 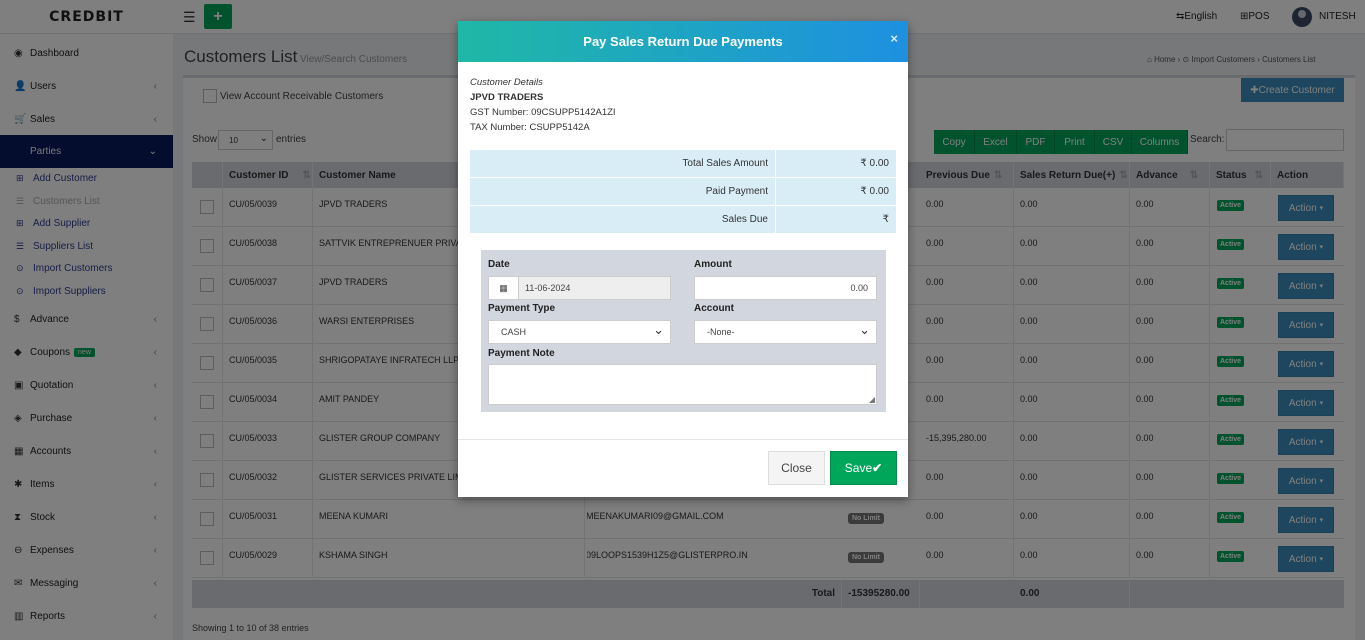 I want to click on payment-type-value: CASH, so click(x=514, y=332).